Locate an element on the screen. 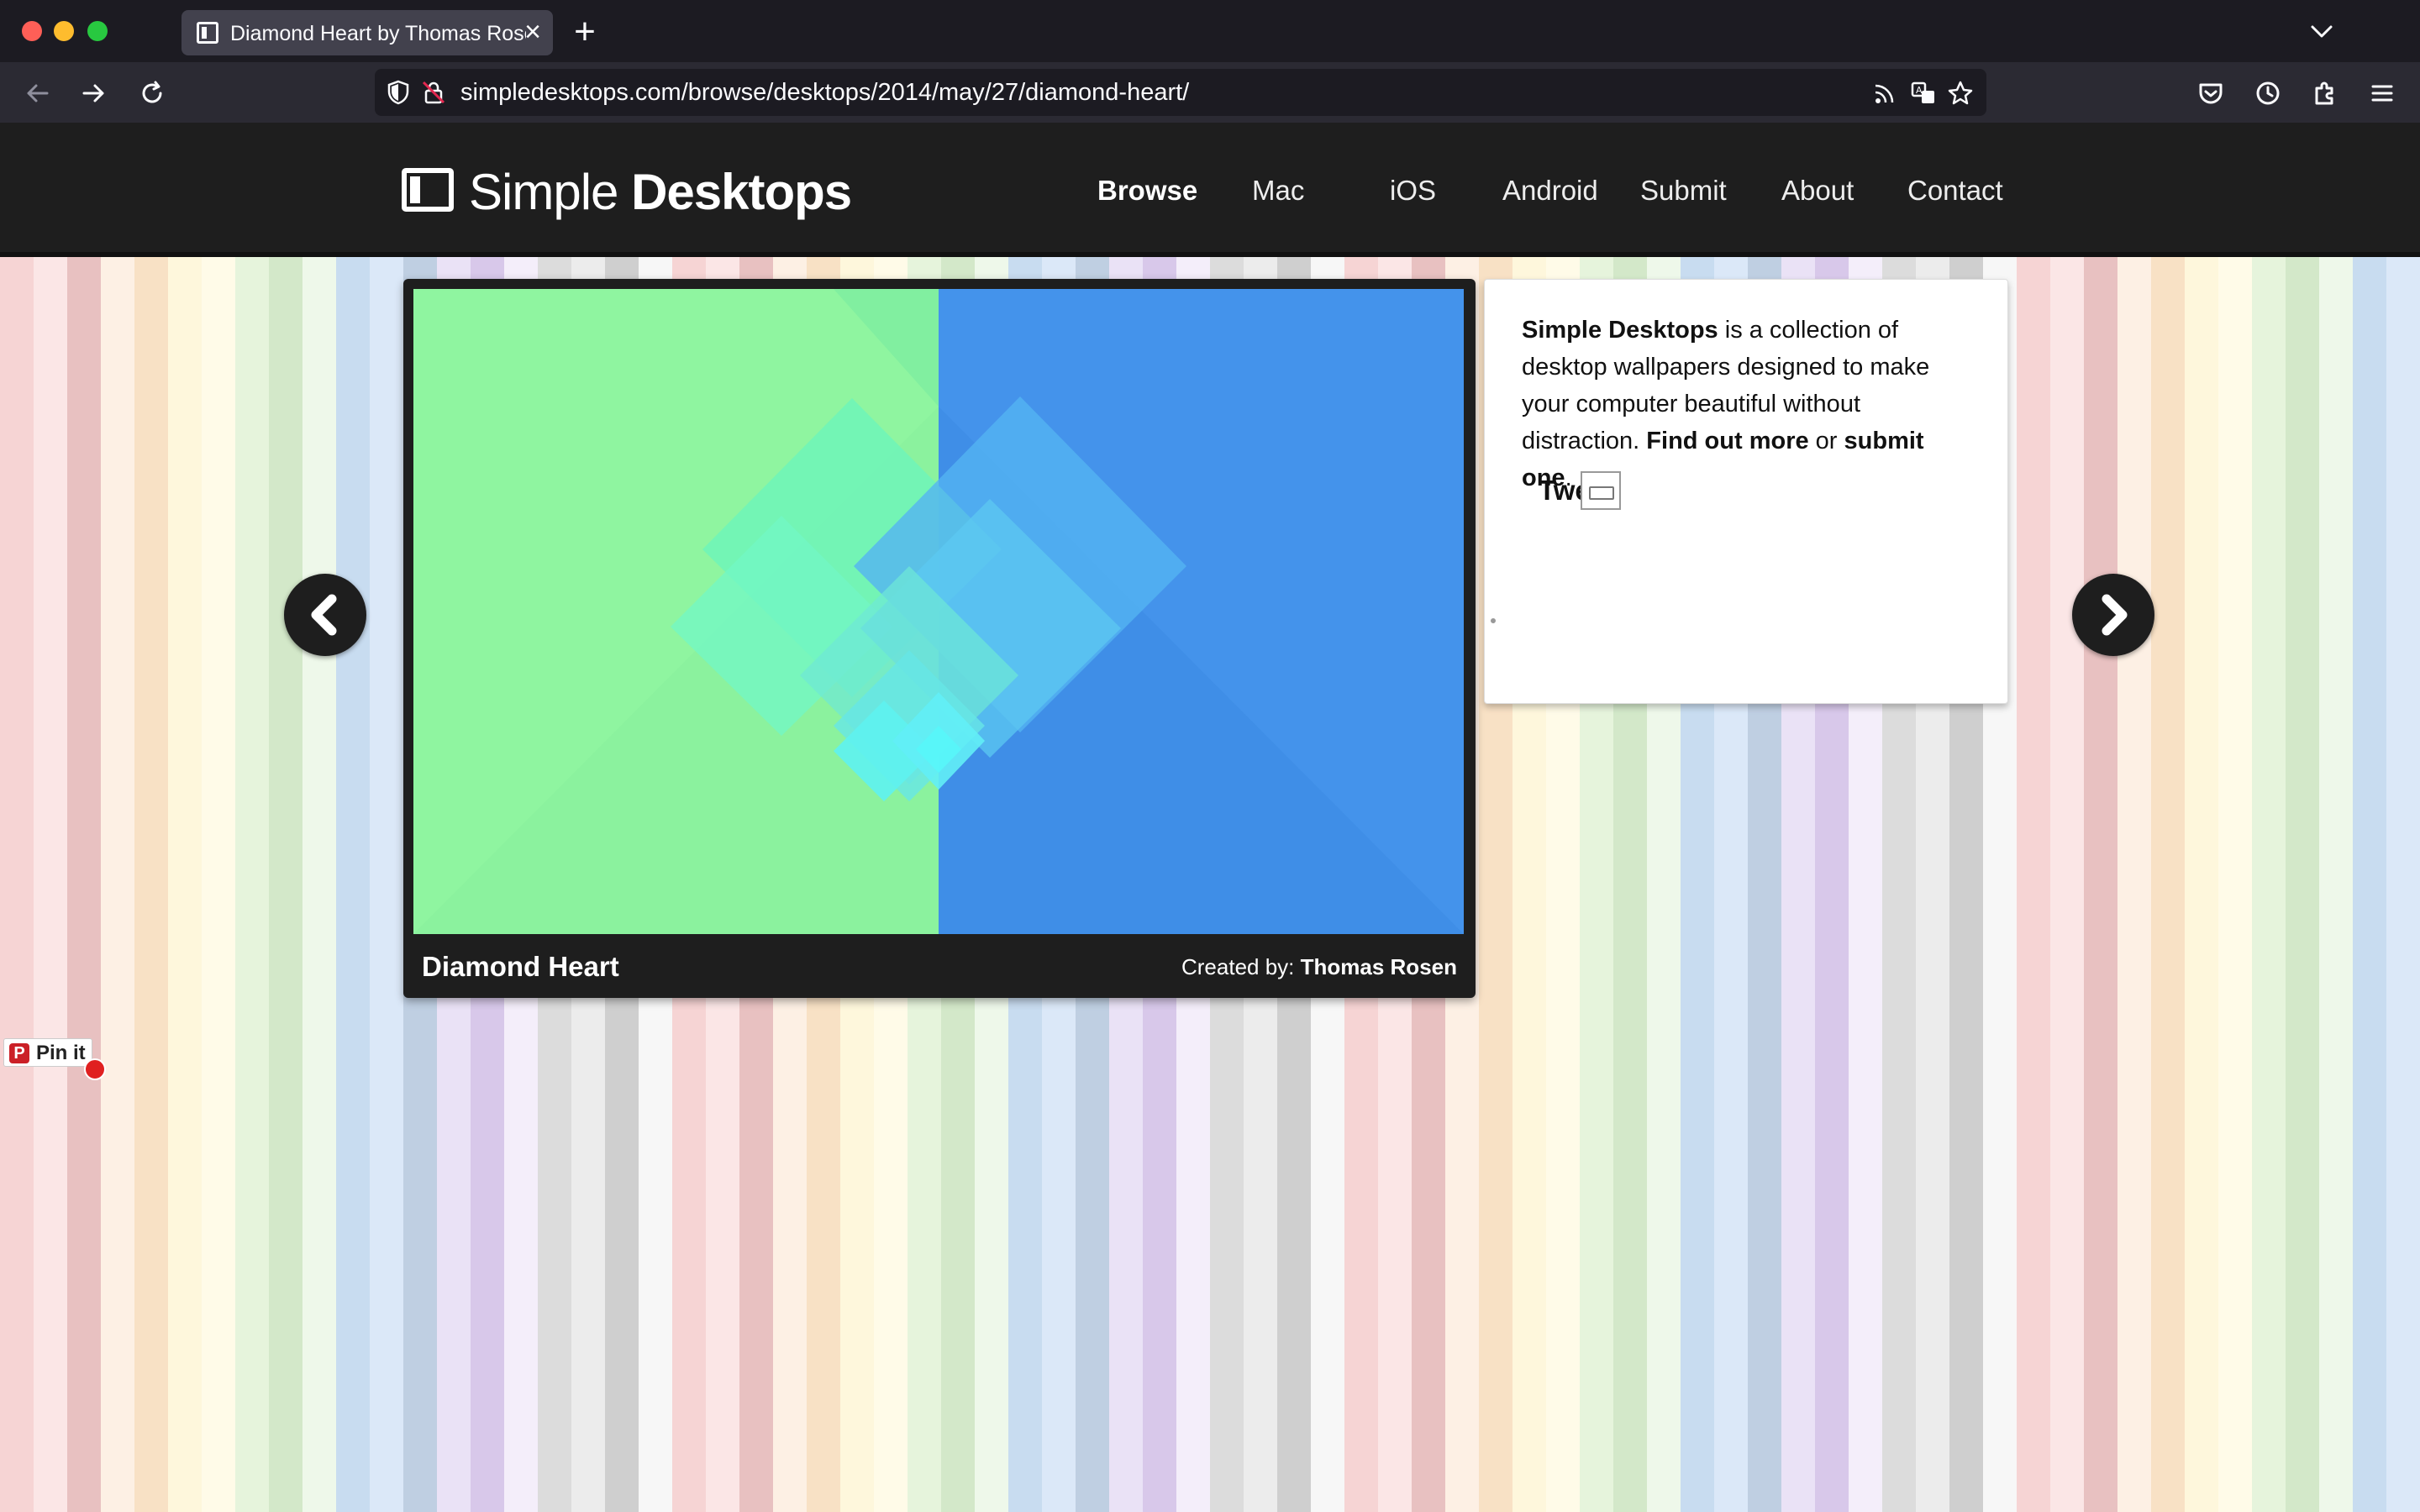 The width and height of the screenshot is (2420, 1512). close-window-button is located at coordinates (32, 31).